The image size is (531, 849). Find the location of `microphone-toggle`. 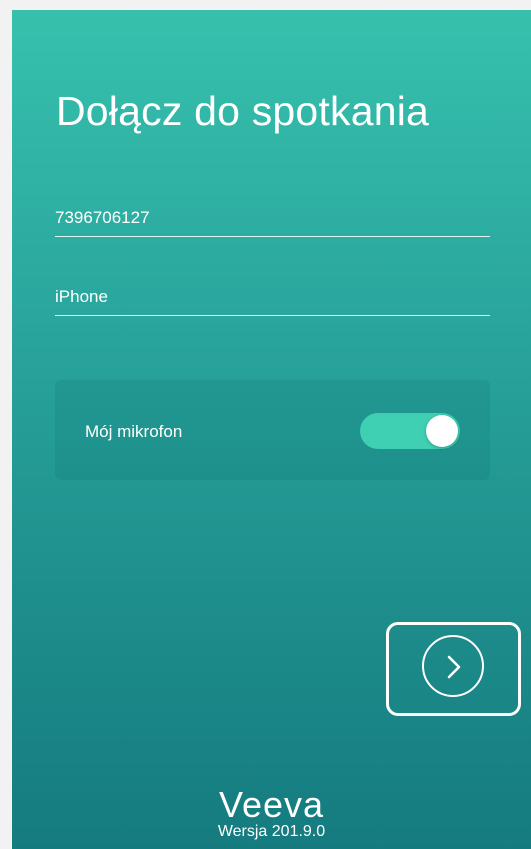

microphone-toggle is located at coordinates (410, 431).